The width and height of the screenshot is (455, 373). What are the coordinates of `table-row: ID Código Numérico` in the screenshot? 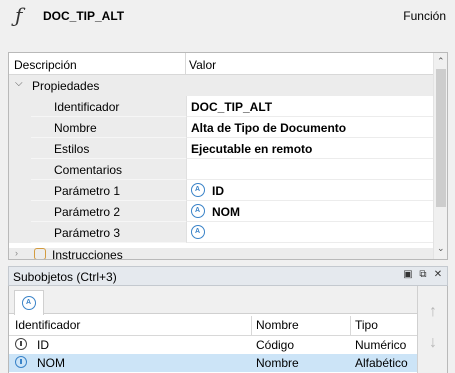 It's located at (213, 345).